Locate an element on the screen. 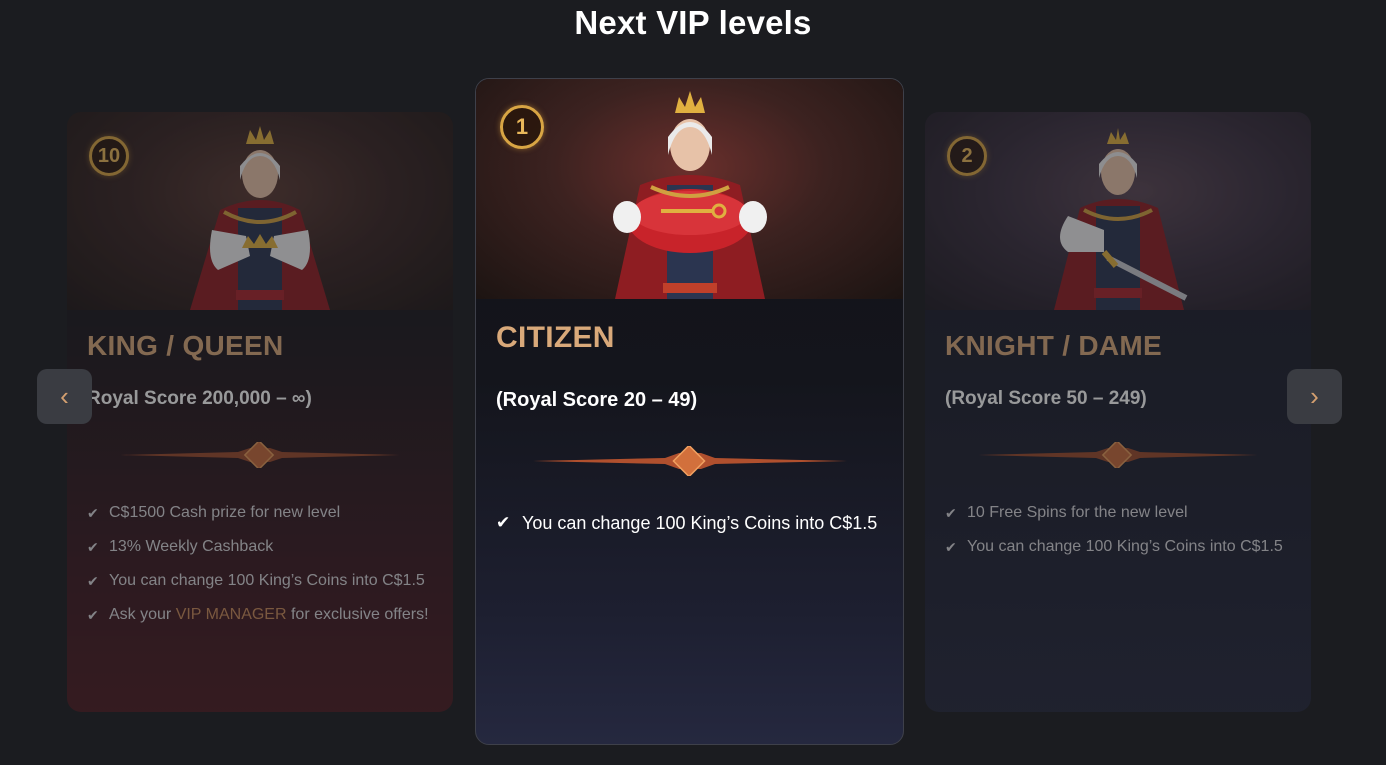 This screenshot has height=765, width=1386. knight-character-icon is located at coordinates (1121, 219).